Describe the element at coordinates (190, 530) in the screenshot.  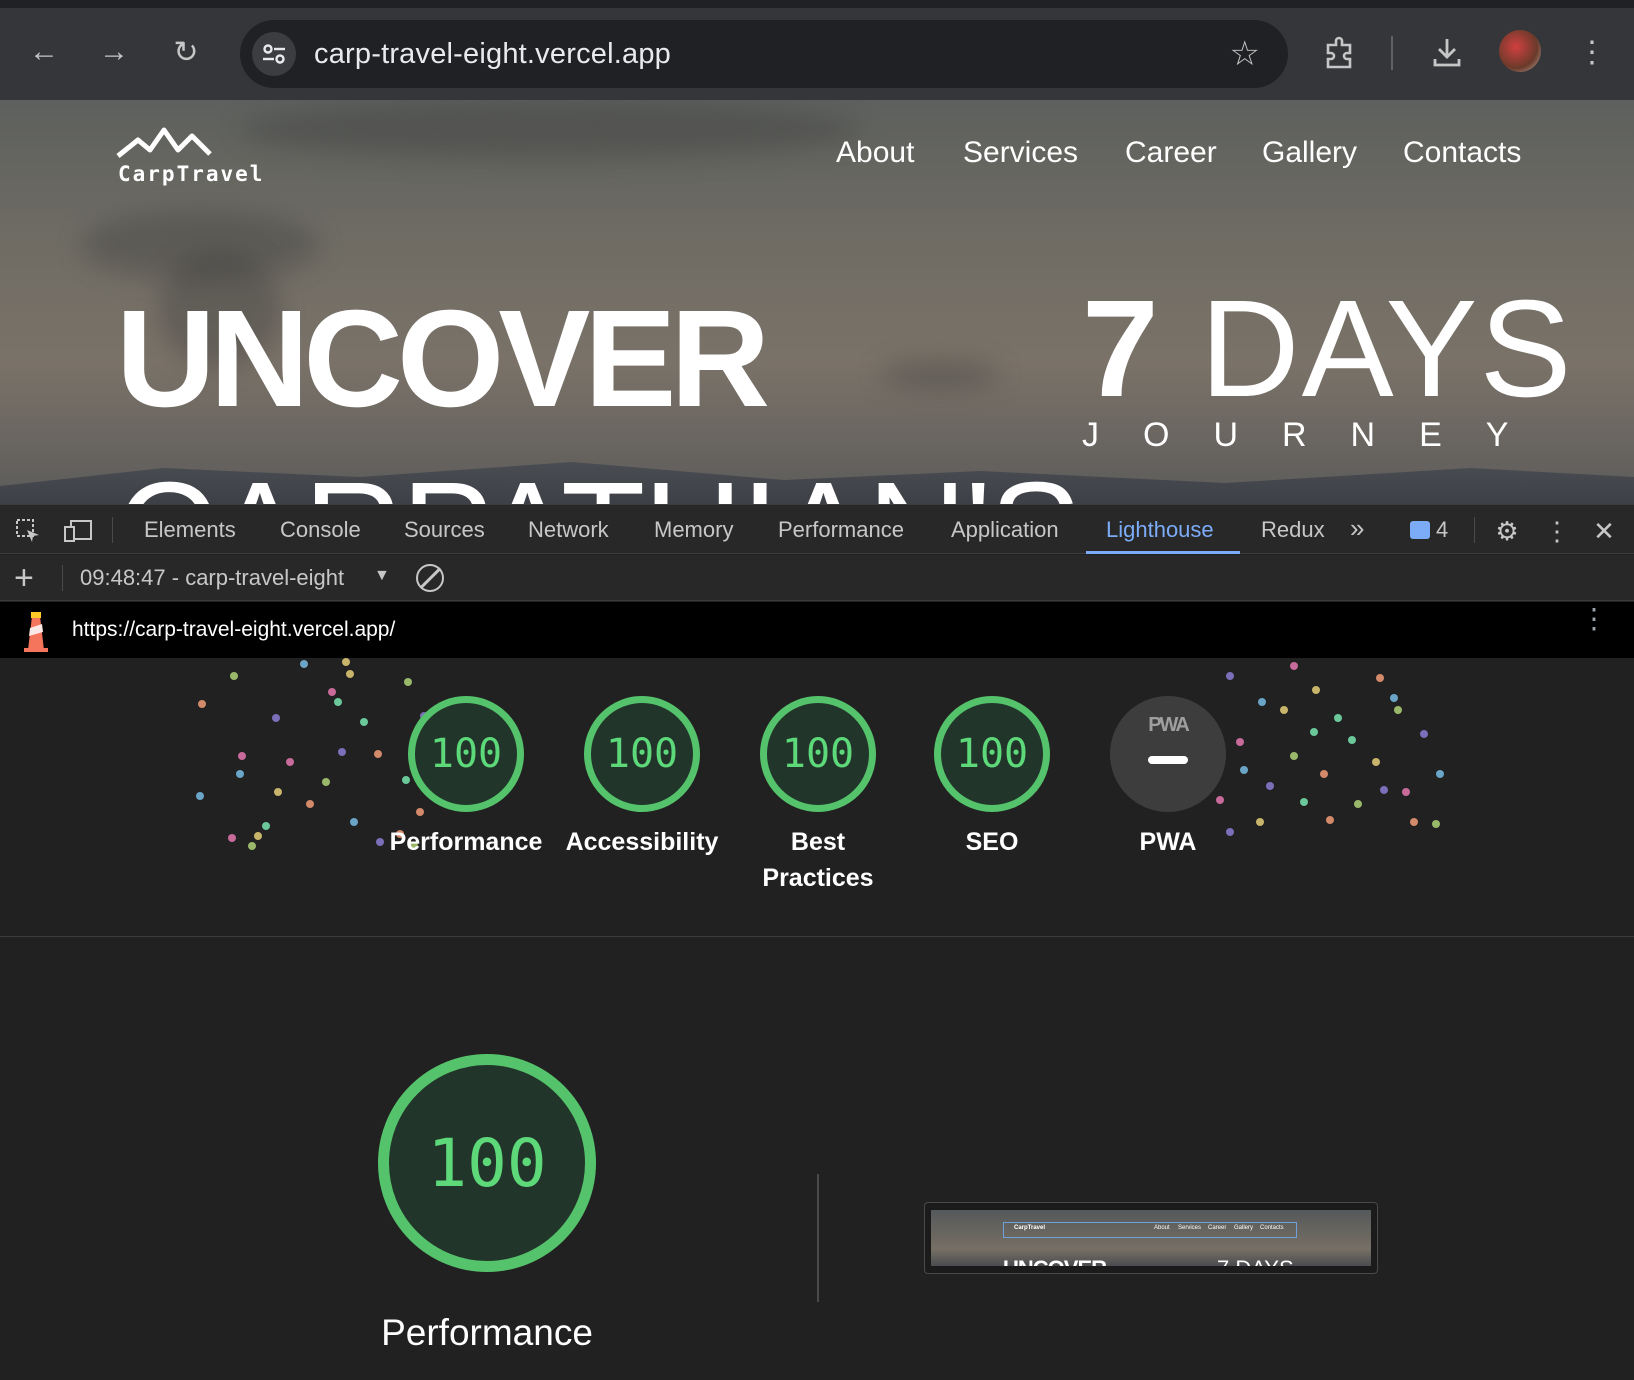
I see `tab-elements: Elements` at that location.